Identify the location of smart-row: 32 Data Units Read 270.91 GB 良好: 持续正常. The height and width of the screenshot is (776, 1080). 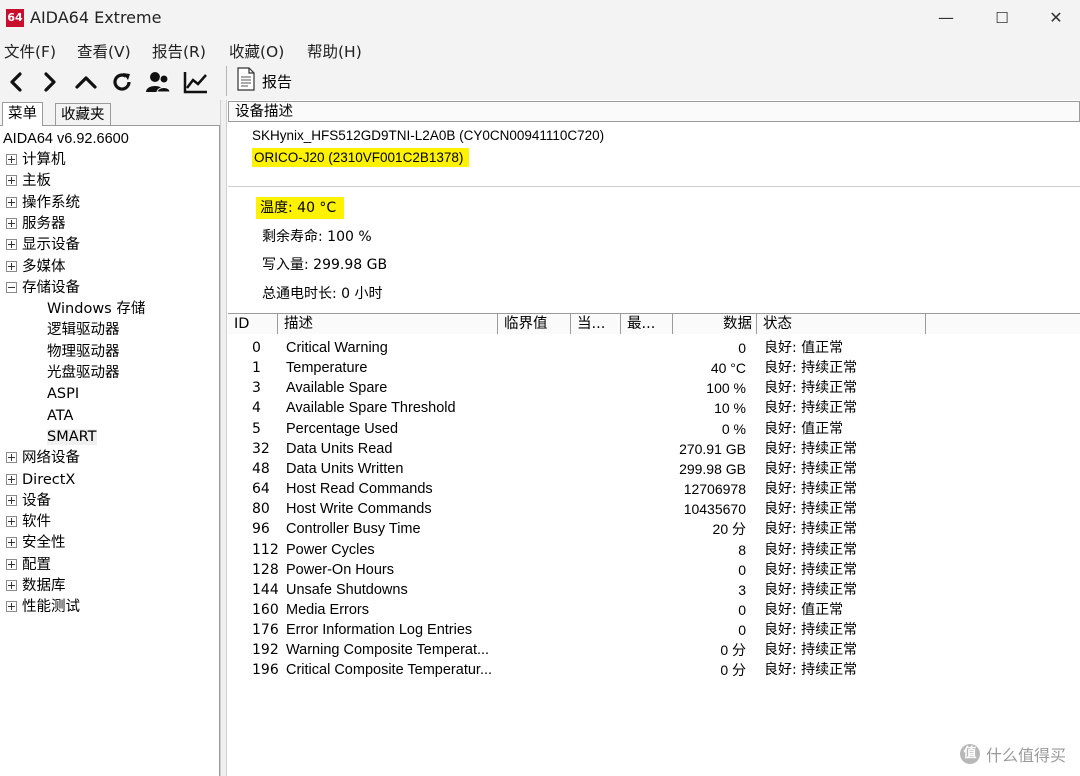
(654, 449).